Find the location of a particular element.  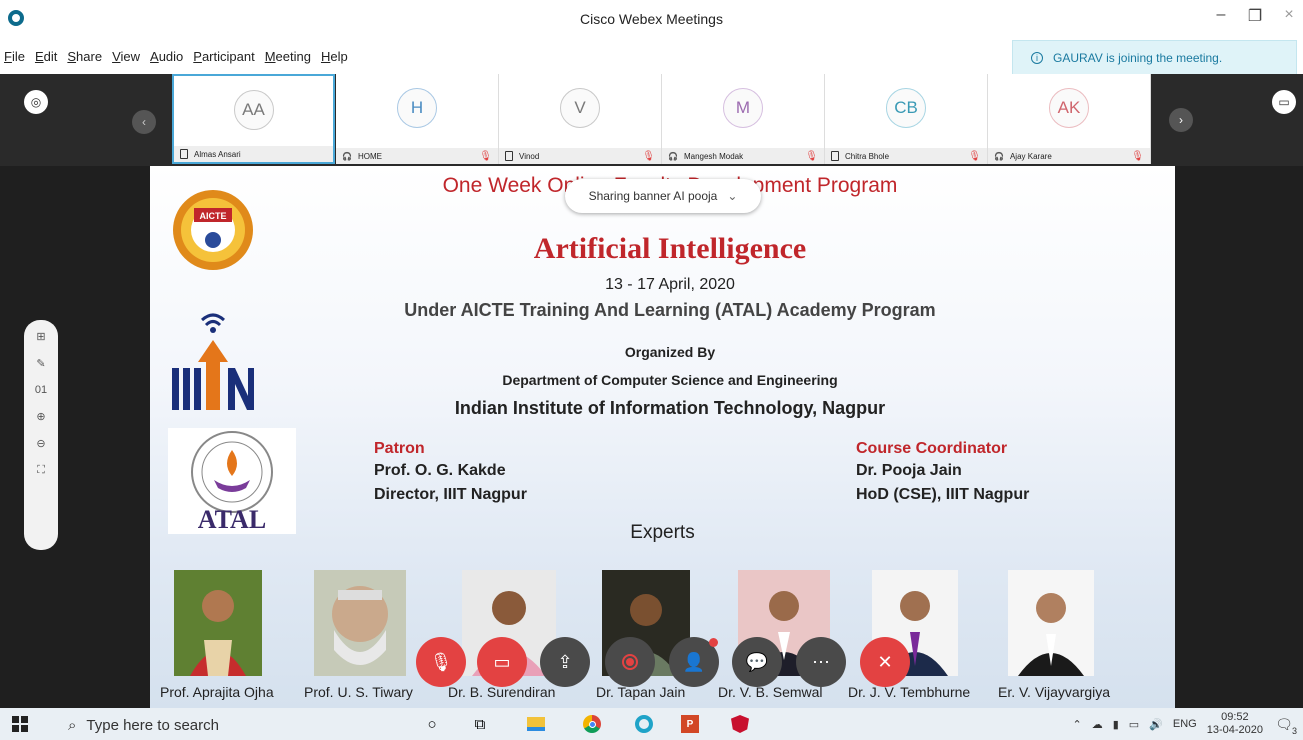

clock: 09:52 13-04-2020 is located at coordinates (1235, 724).